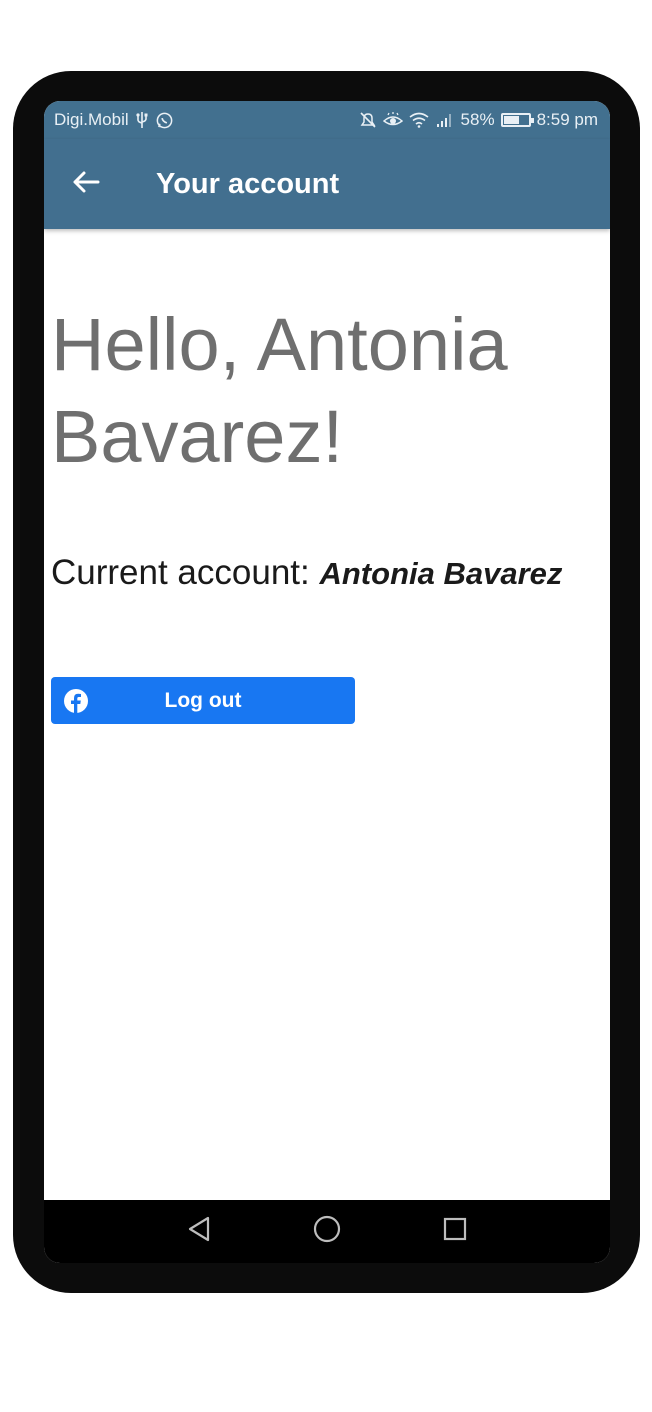 The image size is (652, 1412). I want to click on nav-recents-button, so click(455, 1232).